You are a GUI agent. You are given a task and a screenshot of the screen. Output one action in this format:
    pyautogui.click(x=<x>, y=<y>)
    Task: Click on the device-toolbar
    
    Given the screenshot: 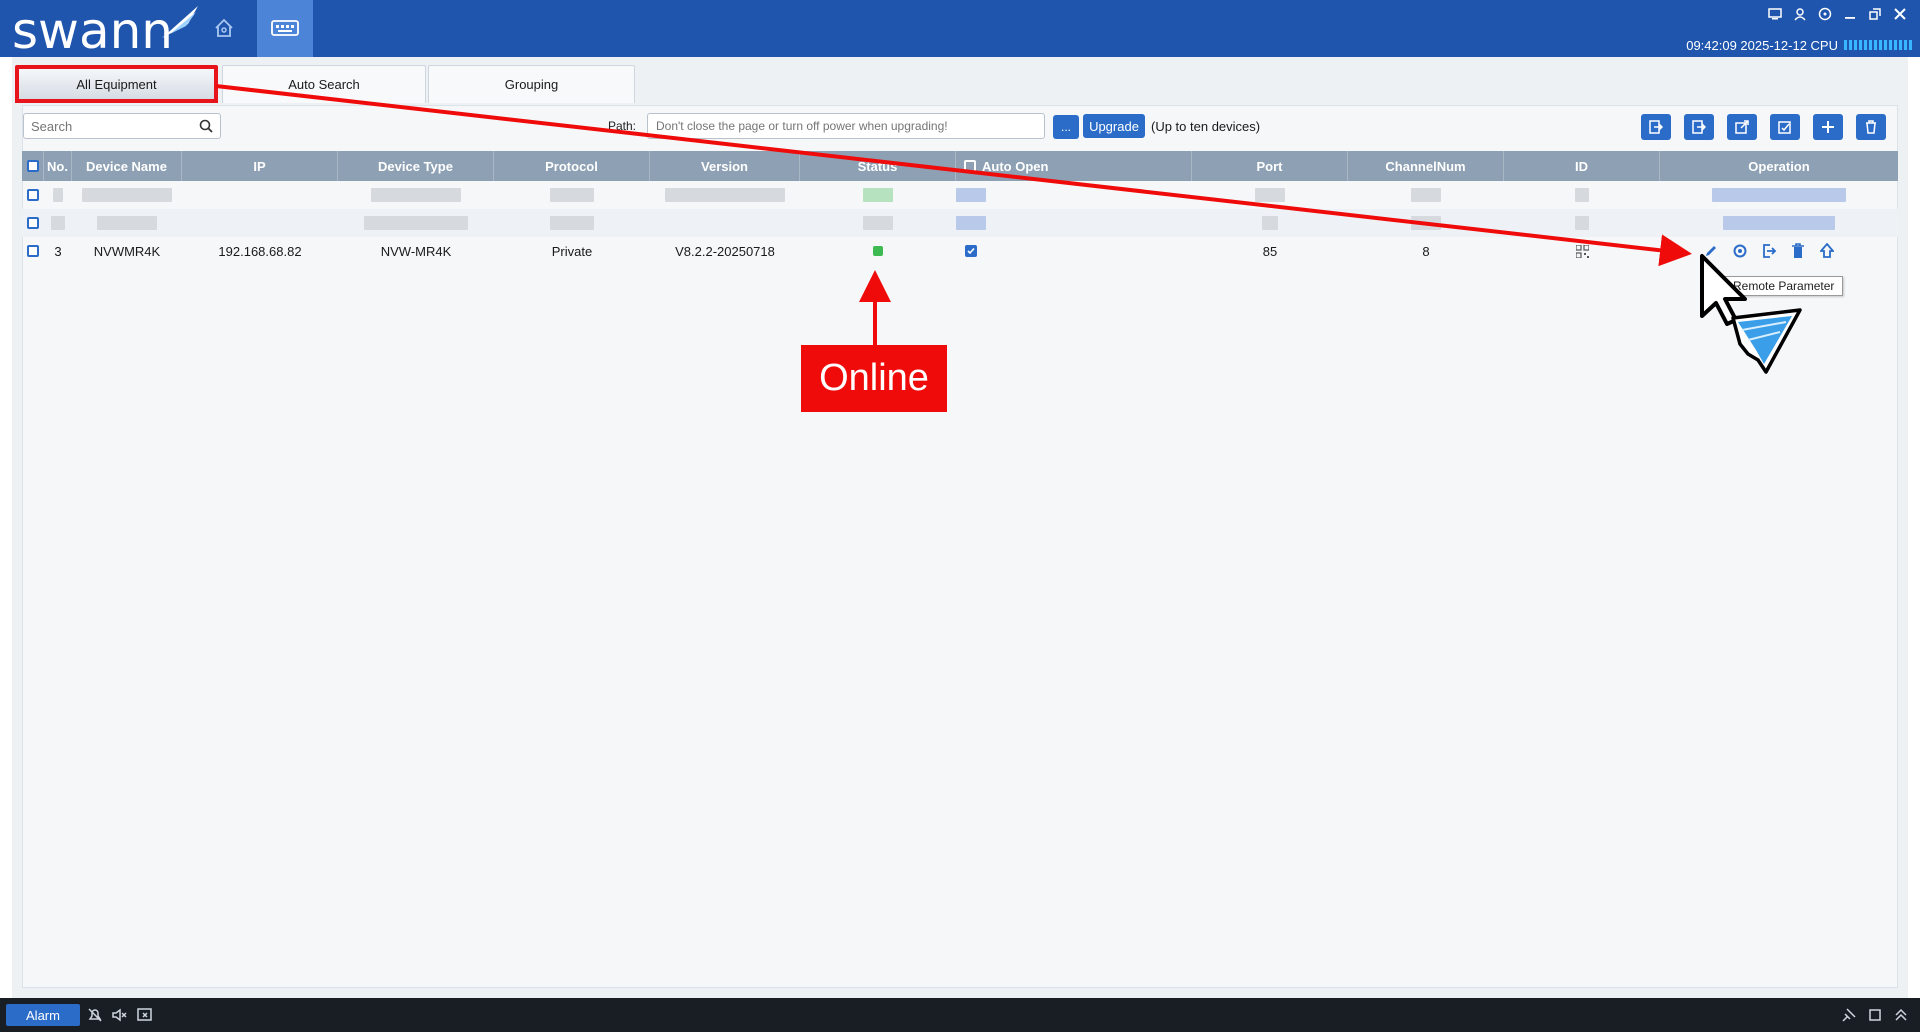 What is the action you would take?
    pyautogui.click(x=1763, y=127)
    